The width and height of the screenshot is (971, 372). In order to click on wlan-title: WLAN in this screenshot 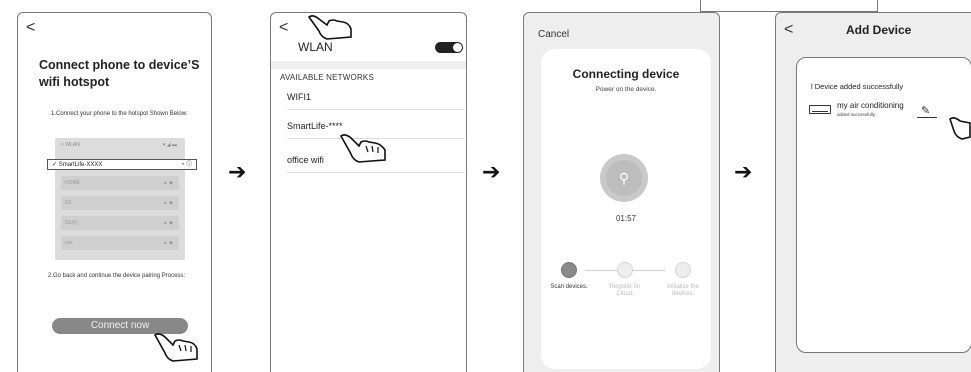, I will do `click(315, 47)`.